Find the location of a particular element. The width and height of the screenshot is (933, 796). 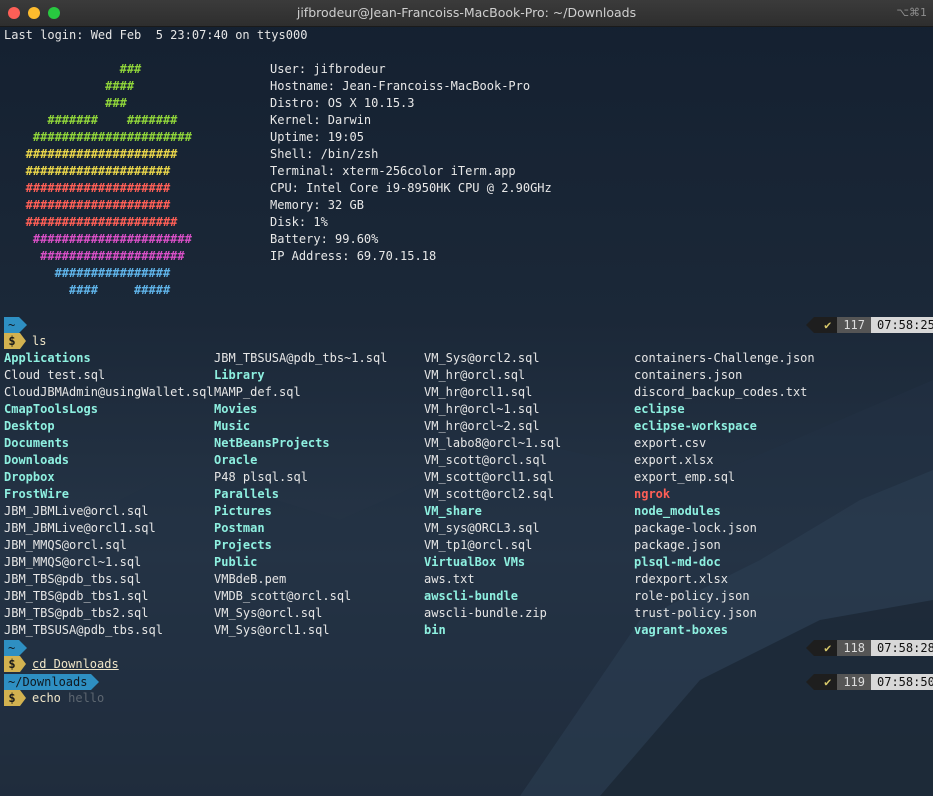

ls-file-entry: VM_Sys@orcl2.sql is located at coordinates (482, 358).